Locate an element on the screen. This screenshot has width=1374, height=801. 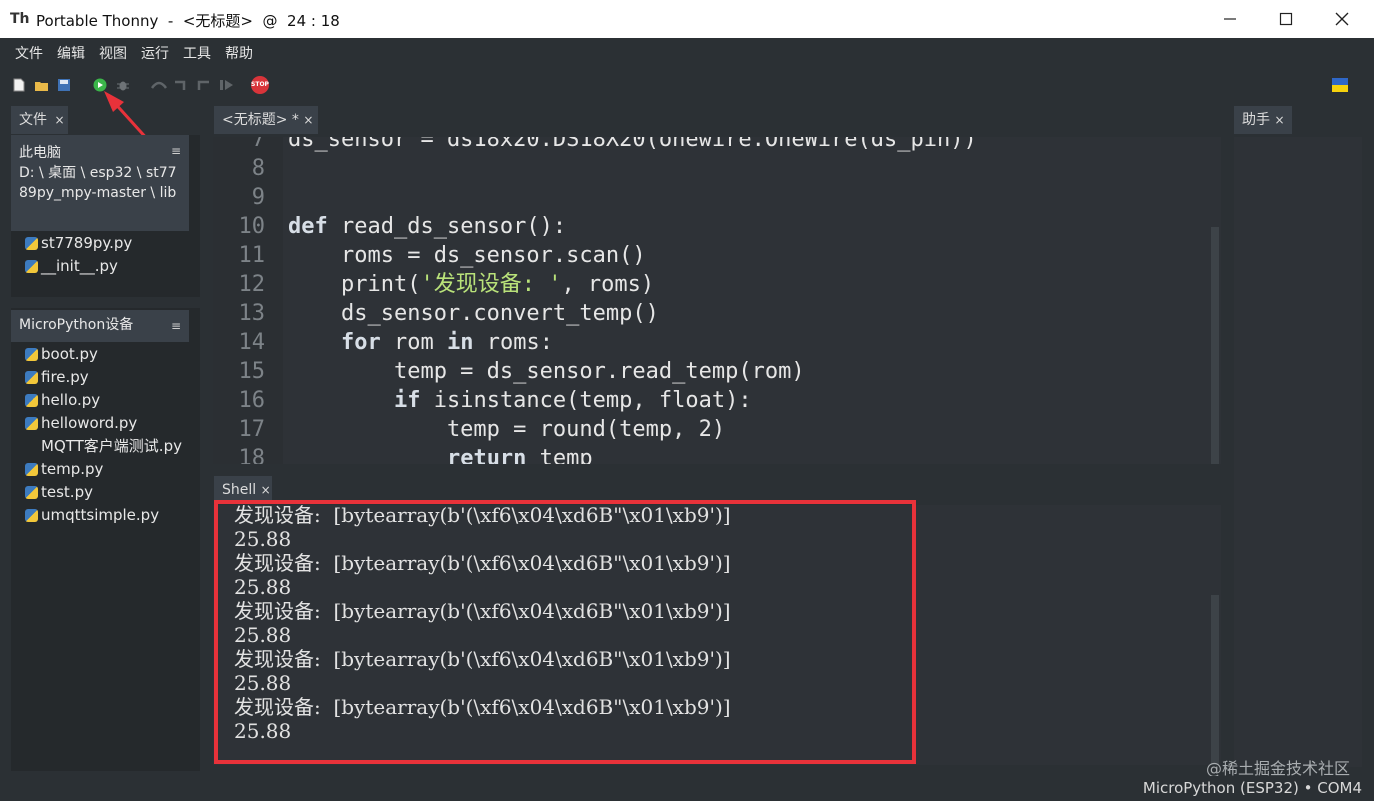
run-icon is located at coordinates (100, 85).